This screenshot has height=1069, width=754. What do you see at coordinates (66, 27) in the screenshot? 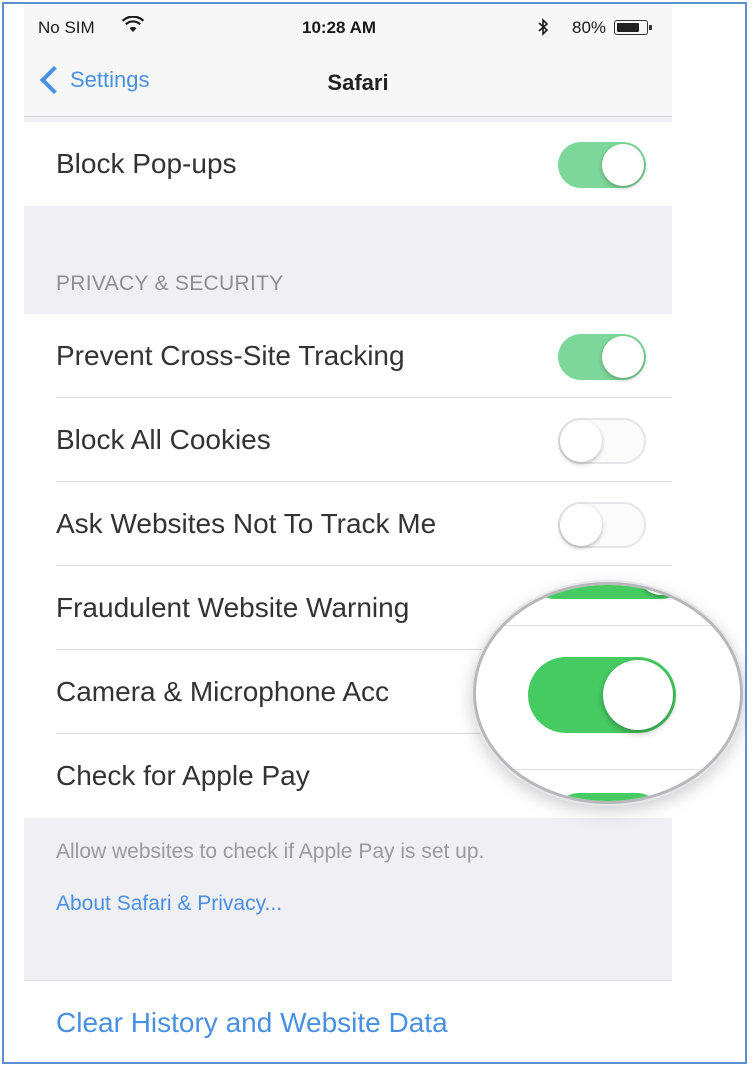
I see `carrier-label: No SIM` at bounding box center [66, 27].